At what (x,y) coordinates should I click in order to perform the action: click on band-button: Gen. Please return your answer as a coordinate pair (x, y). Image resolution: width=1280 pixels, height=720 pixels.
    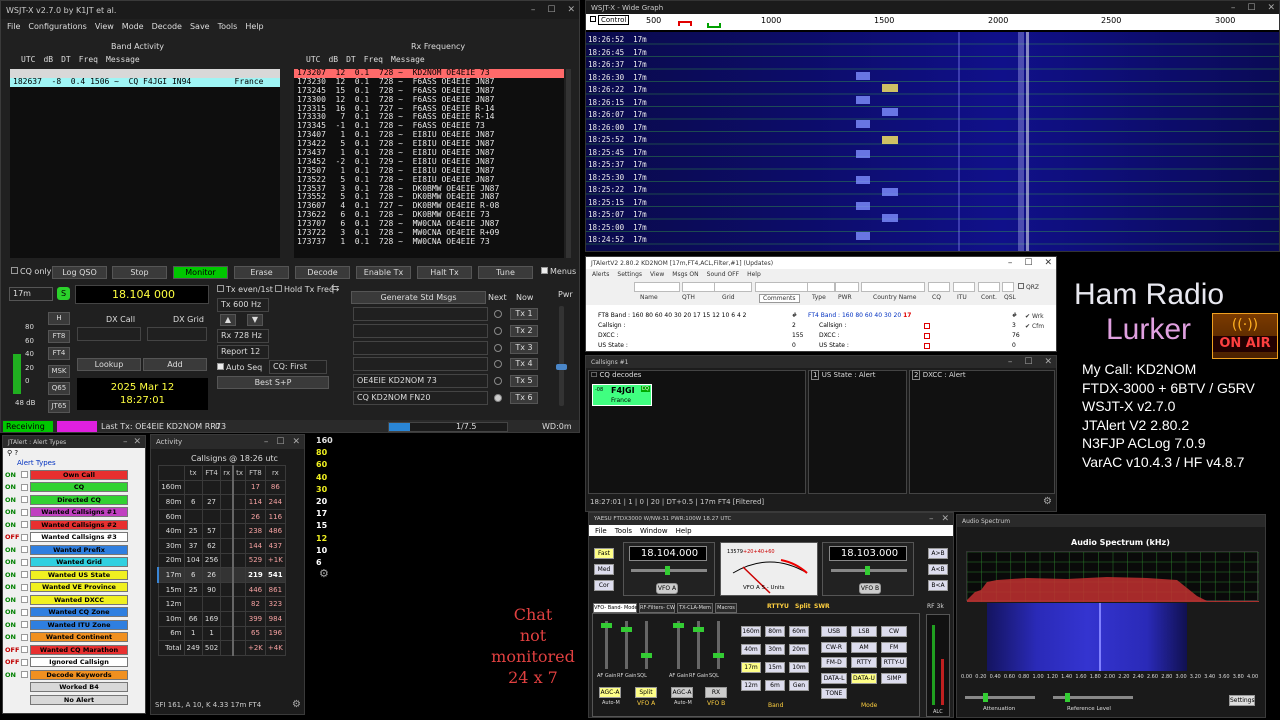
    Looking at the image, I should click on (799, 685).